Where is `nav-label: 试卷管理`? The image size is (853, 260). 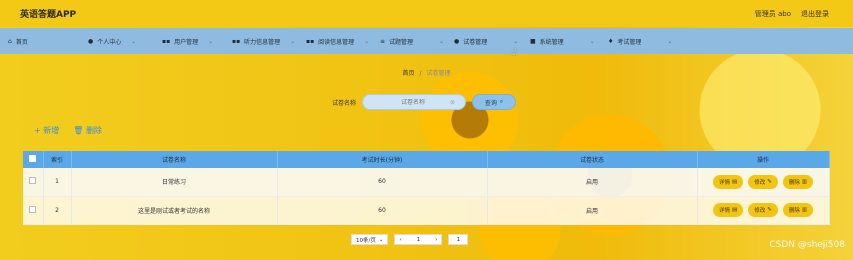 nav-label: 试卷管理 is located at coordinates (475, 42).